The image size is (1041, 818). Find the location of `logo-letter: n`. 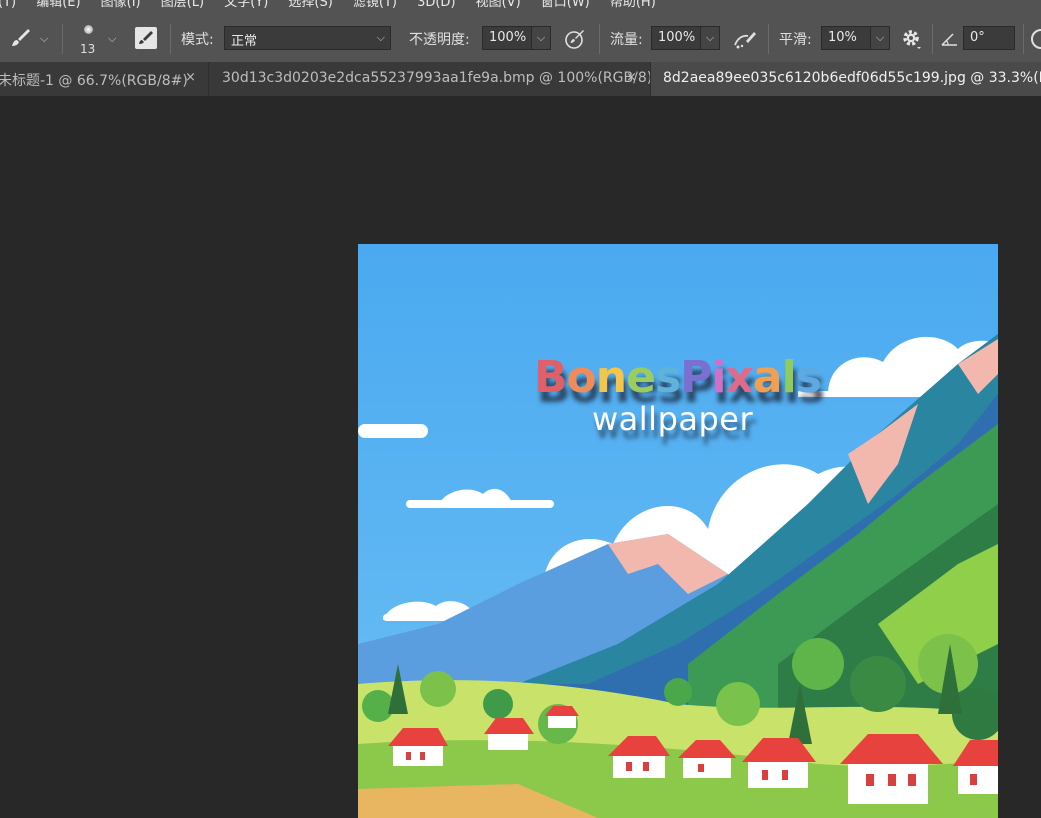

logo-letter: n is located at coordinates (611, 377).